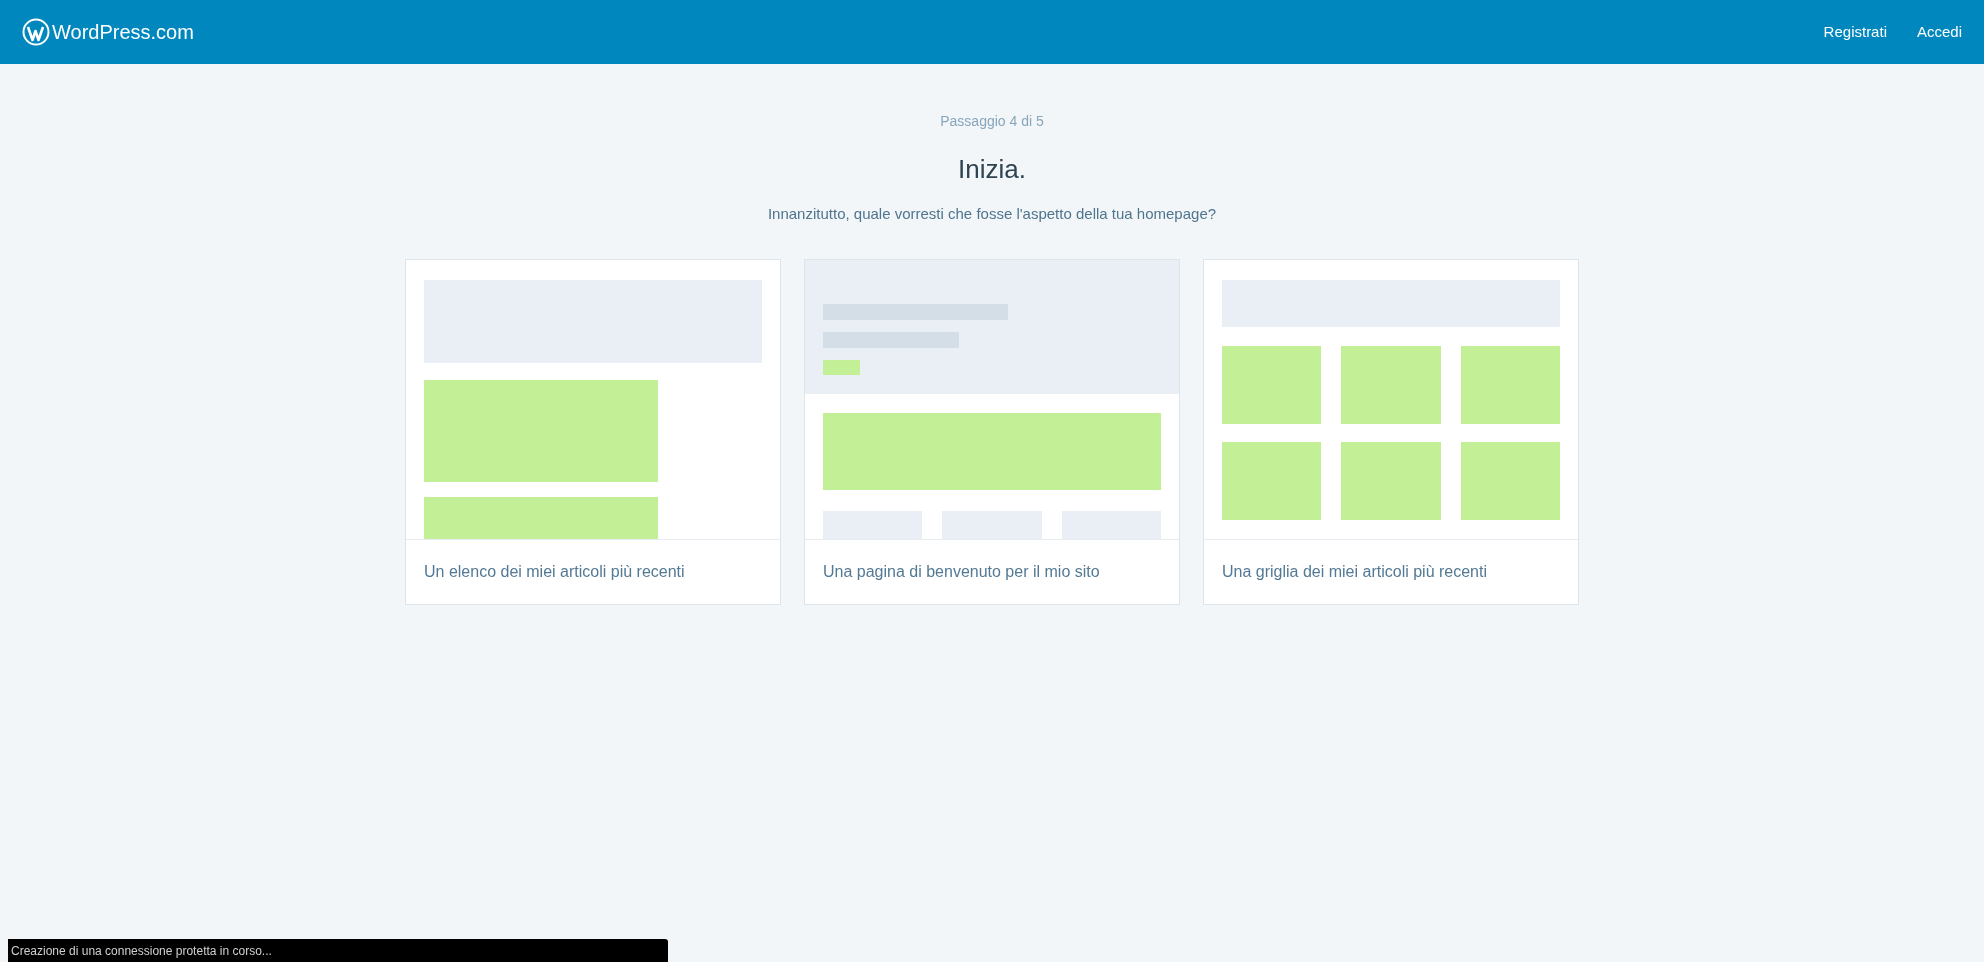  What do you see at coordinates (1855, 32) in the screenshot?
I see `header-link: Registrati` at bounding box center [1855, 32].